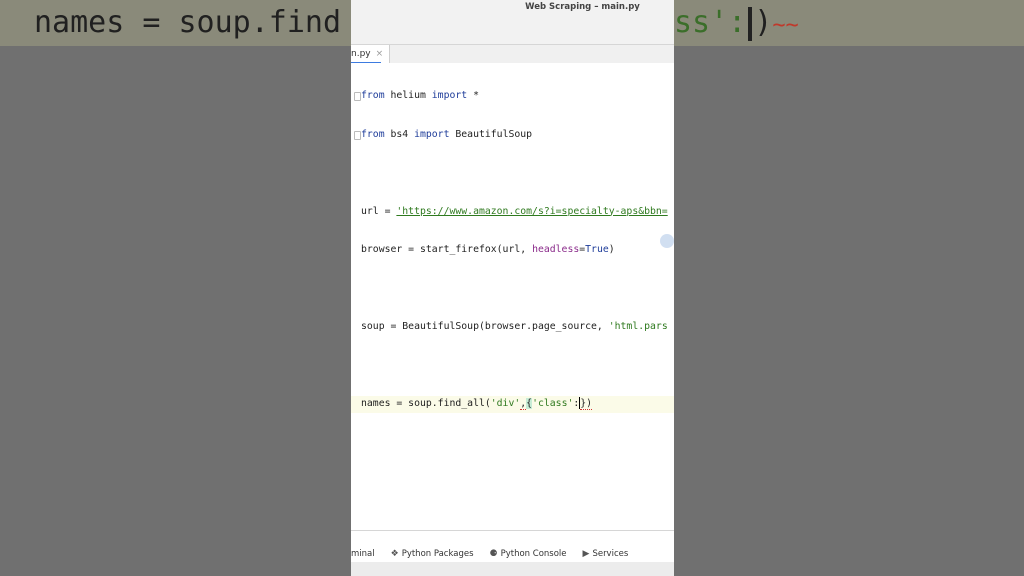  I want to click on close-icon: ×, so click(380, 54).